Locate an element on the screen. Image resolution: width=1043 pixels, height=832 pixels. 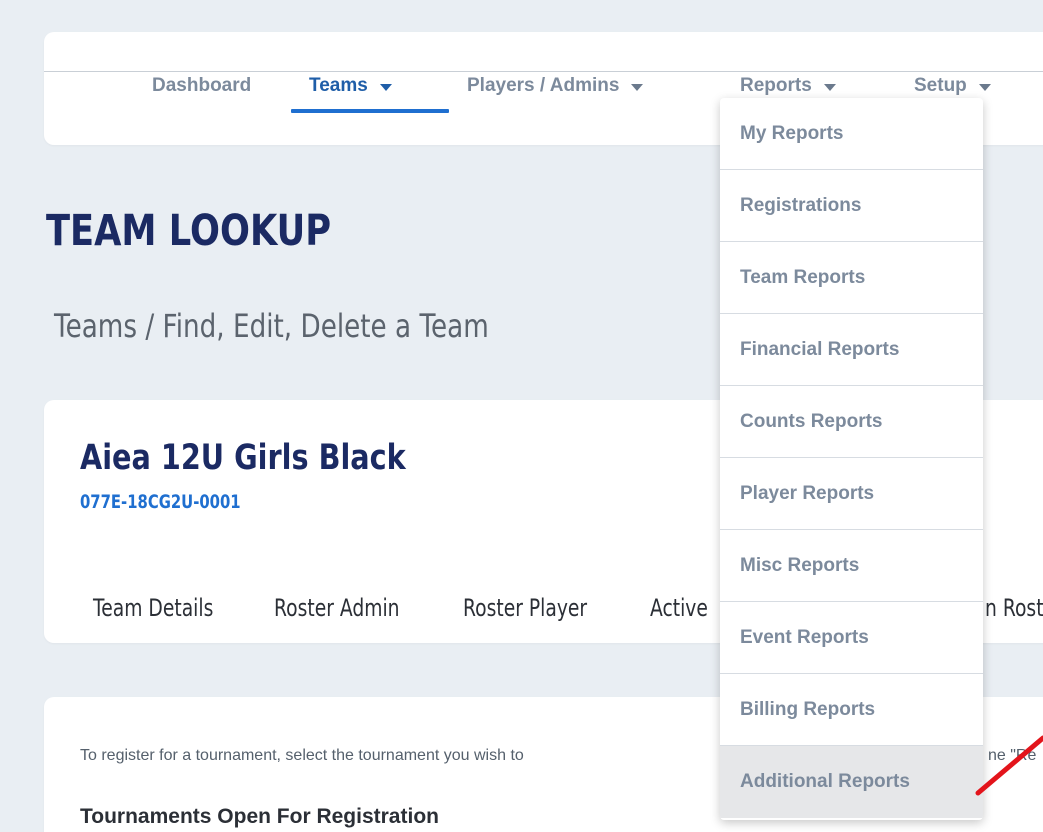
menu-item-counts-reports: Counts Reports is located at coordinates (851, 422).